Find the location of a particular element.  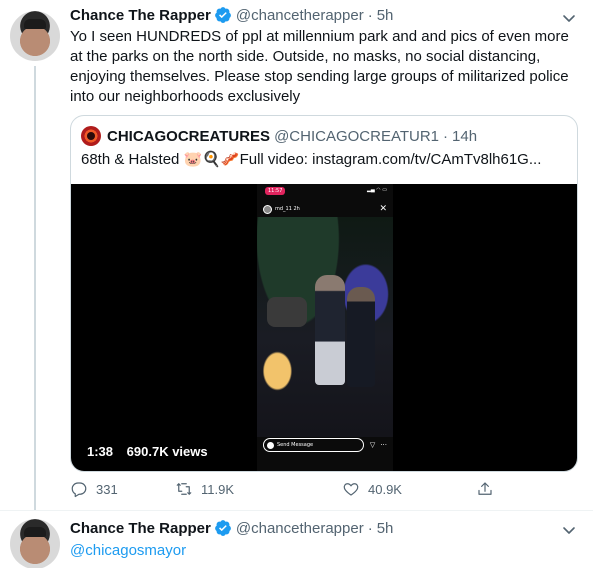

like-button: 40.9K is located at coordinates (372, 489).